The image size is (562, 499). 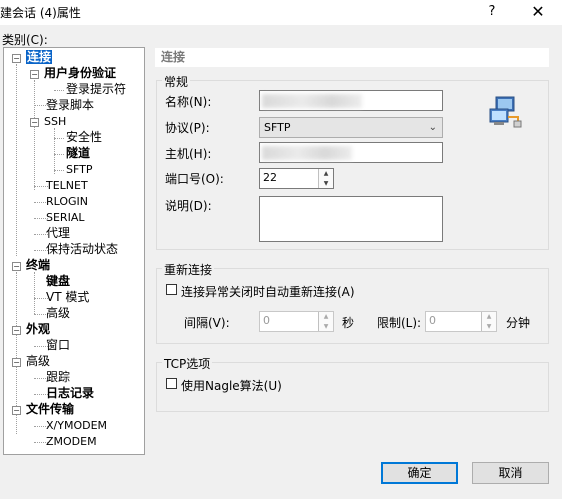 What do you see at coordinates (76, 425) in the screenshot?
I see `tree-item-xymodem: X/YMODEM` at bounding box center [76, 425].